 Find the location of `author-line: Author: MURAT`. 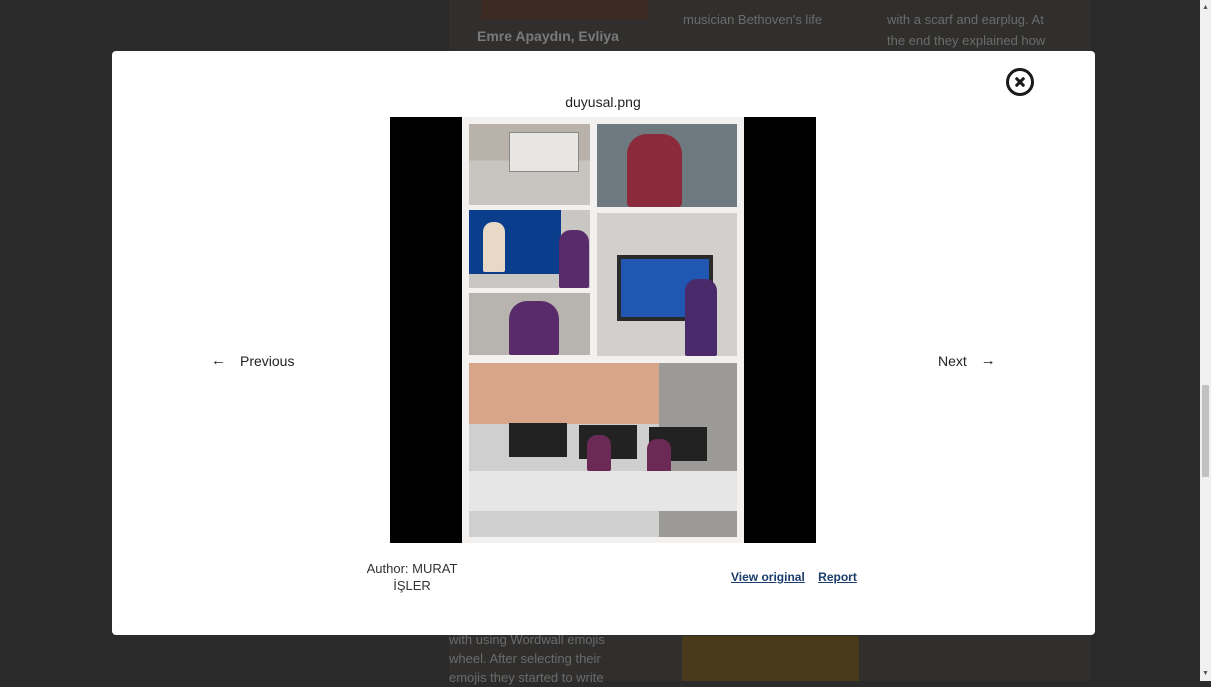

author-line: Author: MURAT is located at coordinates (412, 568).